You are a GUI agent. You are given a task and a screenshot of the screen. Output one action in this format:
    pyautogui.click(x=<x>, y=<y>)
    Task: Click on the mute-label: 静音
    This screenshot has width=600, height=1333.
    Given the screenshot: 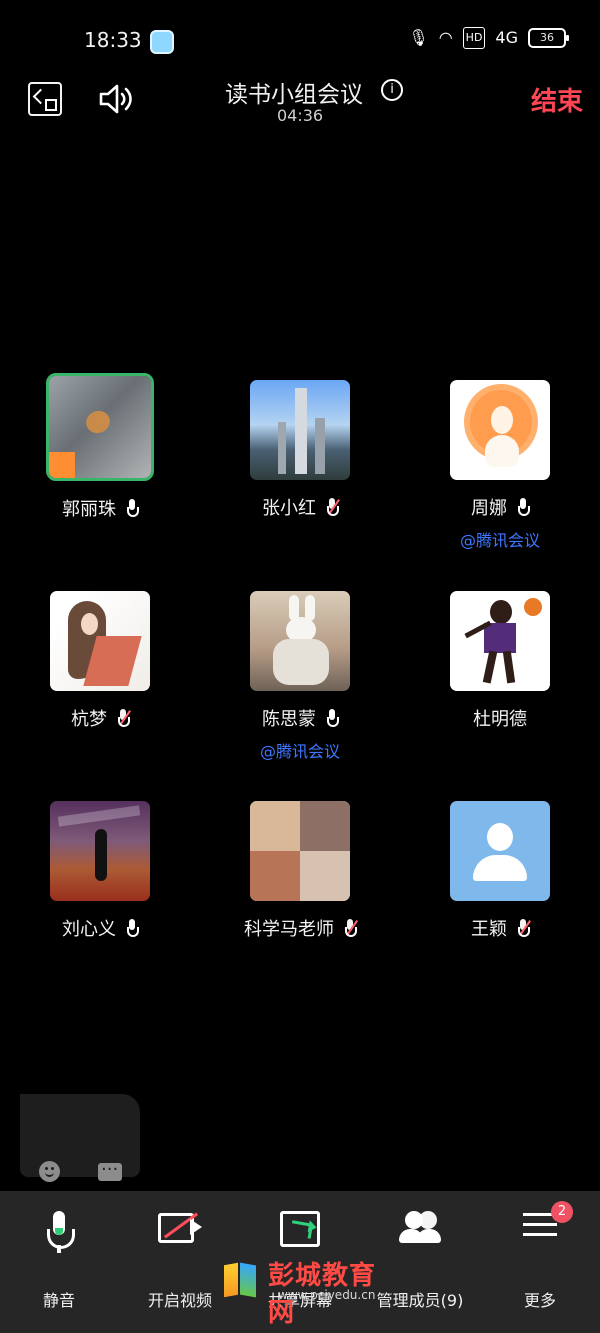 What is the action you would take?
    pyautogui.click(x=58, y=1300)
    